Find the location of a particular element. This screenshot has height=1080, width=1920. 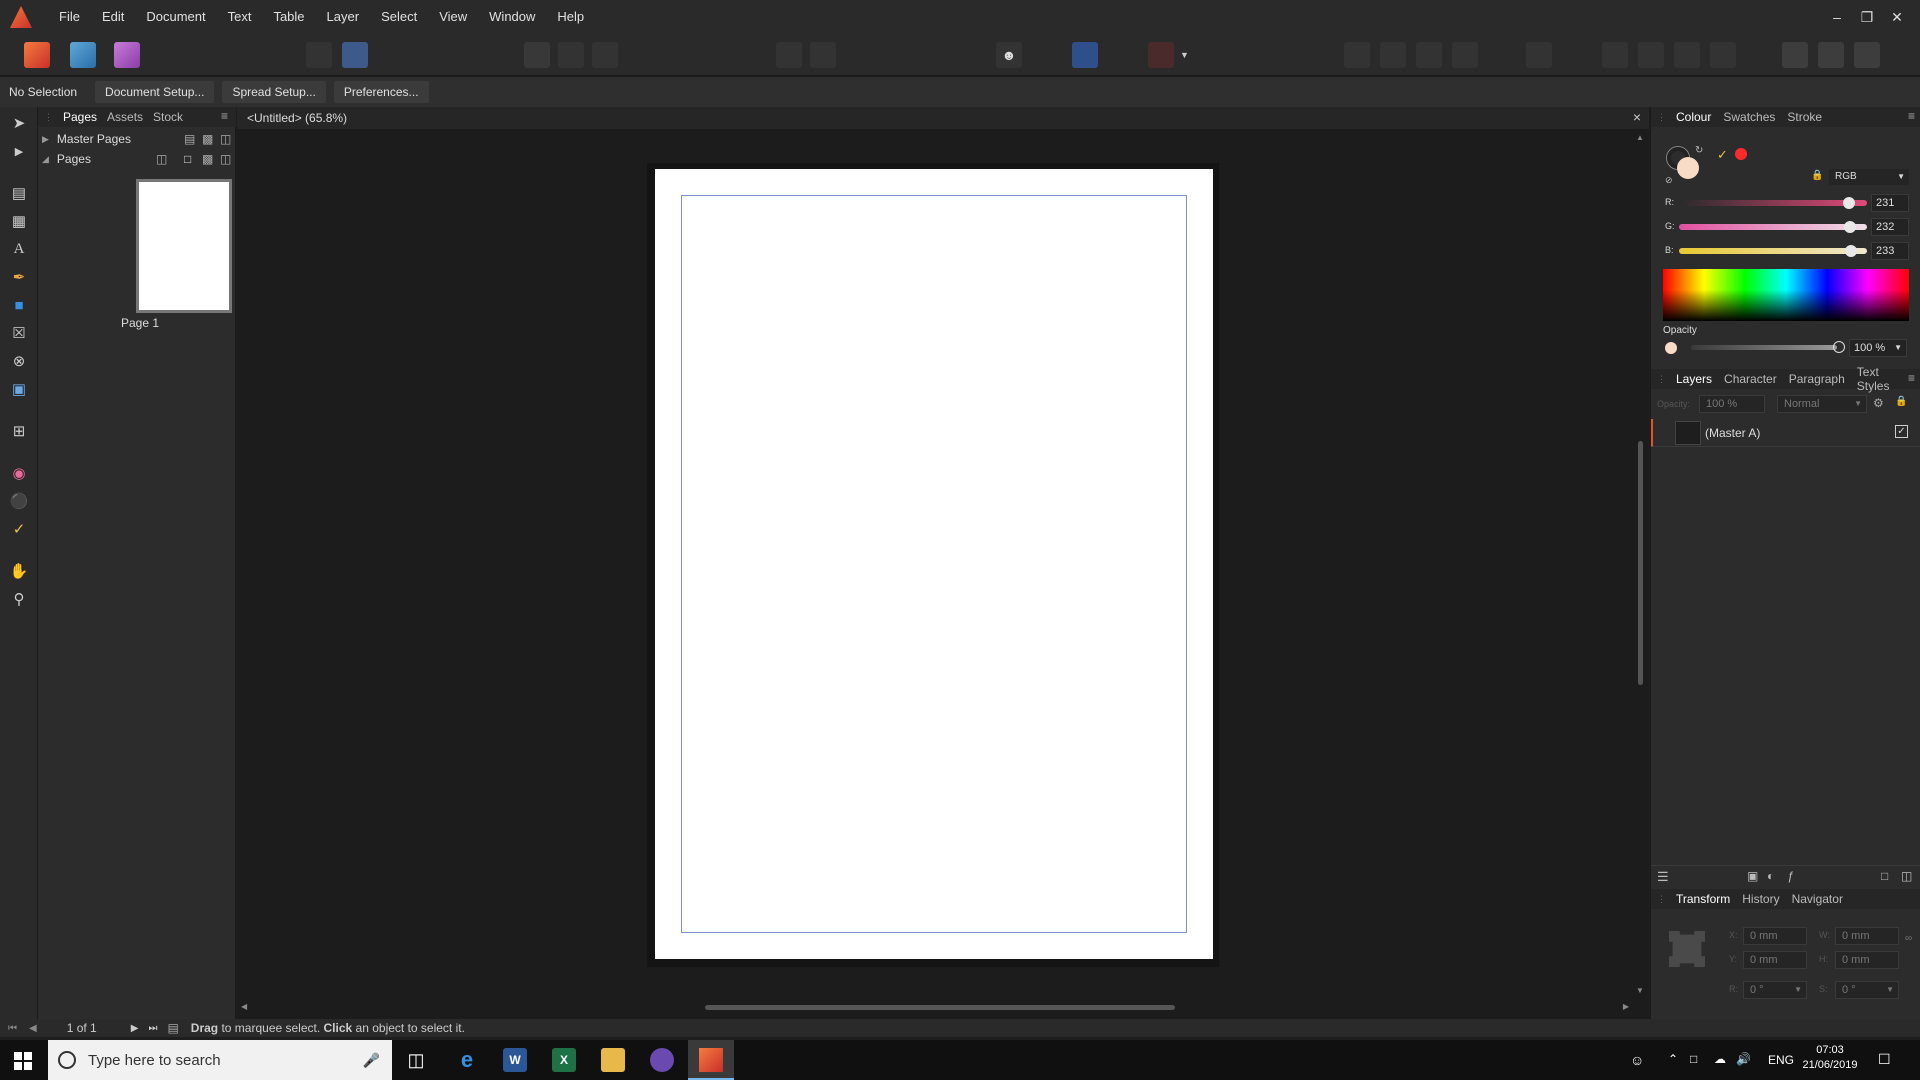

last-page-icon: ⏭ is located at coordinates (152, 1028).